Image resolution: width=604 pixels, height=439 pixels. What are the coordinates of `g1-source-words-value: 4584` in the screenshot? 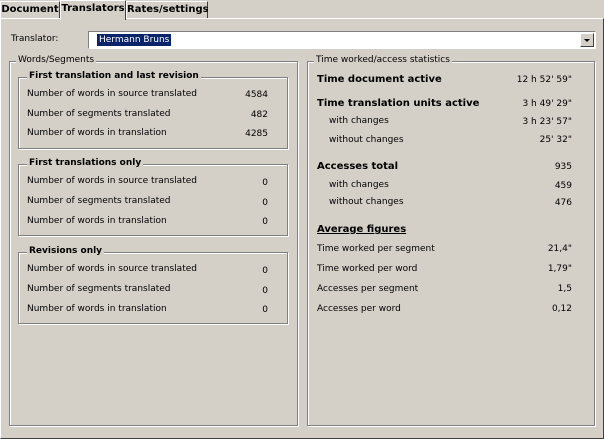 It's located at (256, 95).